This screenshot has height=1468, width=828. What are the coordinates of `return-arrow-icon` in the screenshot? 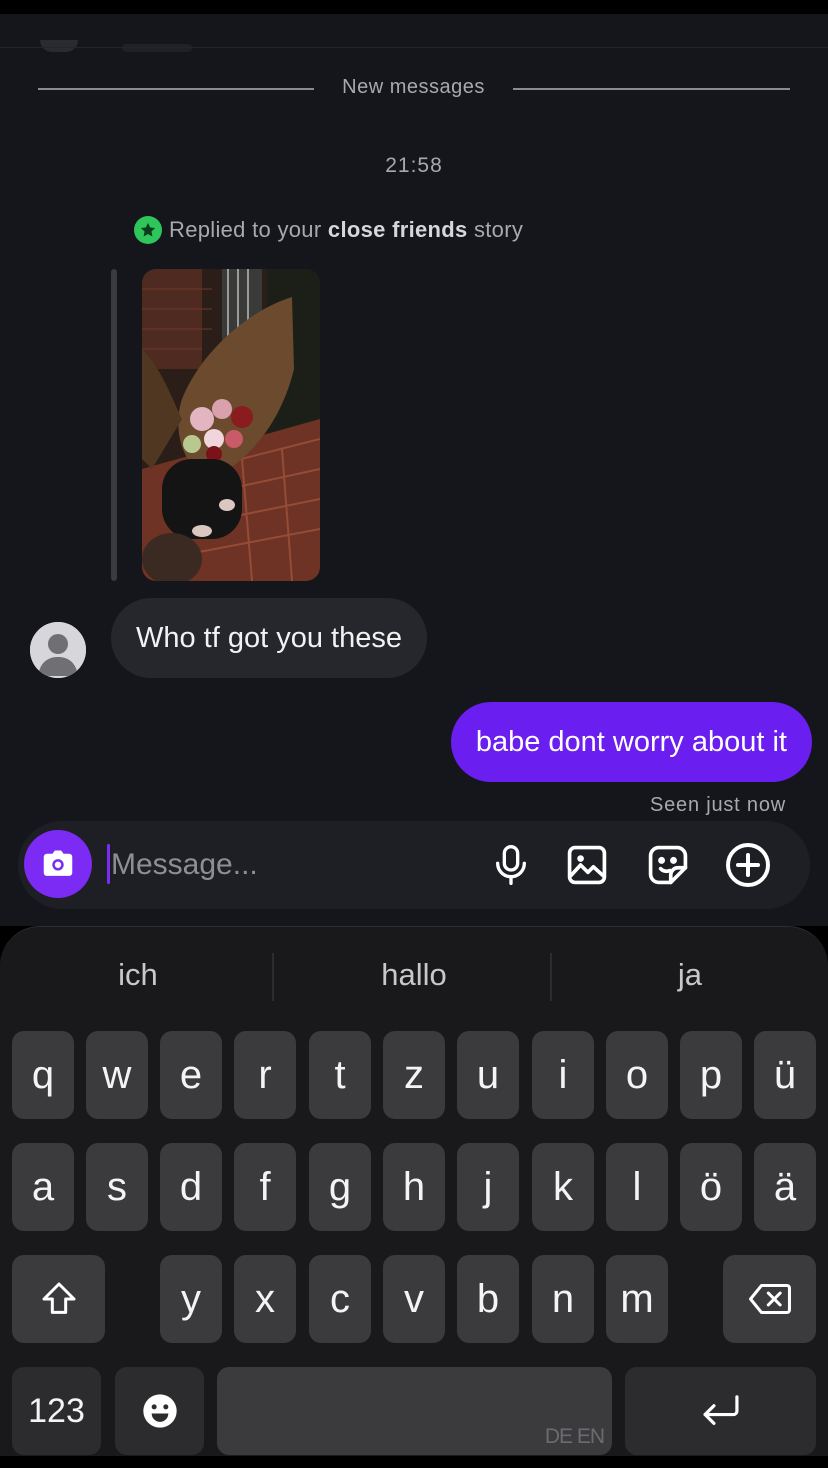 It's located at (720, 1410).